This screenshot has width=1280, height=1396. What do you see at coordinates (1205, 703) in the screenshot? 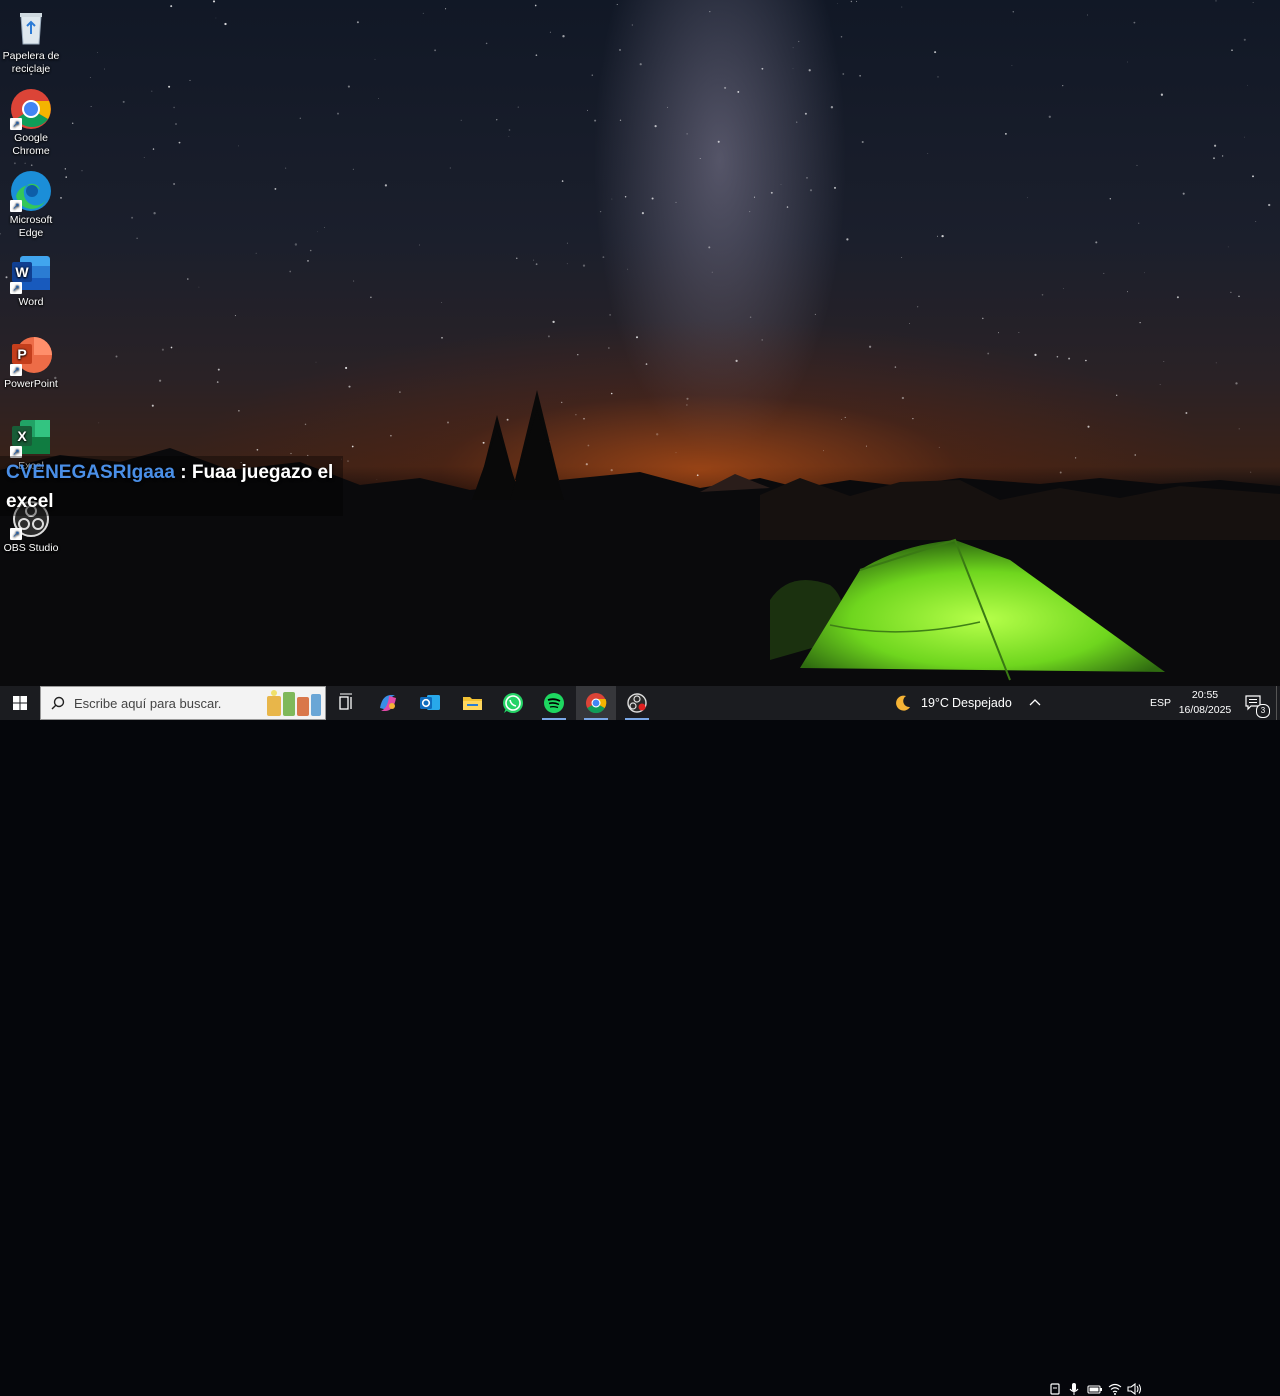
I see `clock-button: 20:55 16/08/2025` at bounding box center [1205, 703].